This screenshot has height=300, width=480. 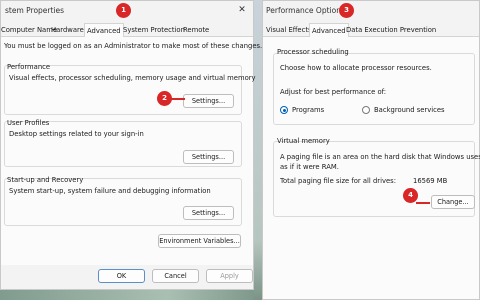 What do you see at coordinates (28, 123) in the screenshot?
I see `user-profiles-title: User Profiles` at bounding box center [28, 123].